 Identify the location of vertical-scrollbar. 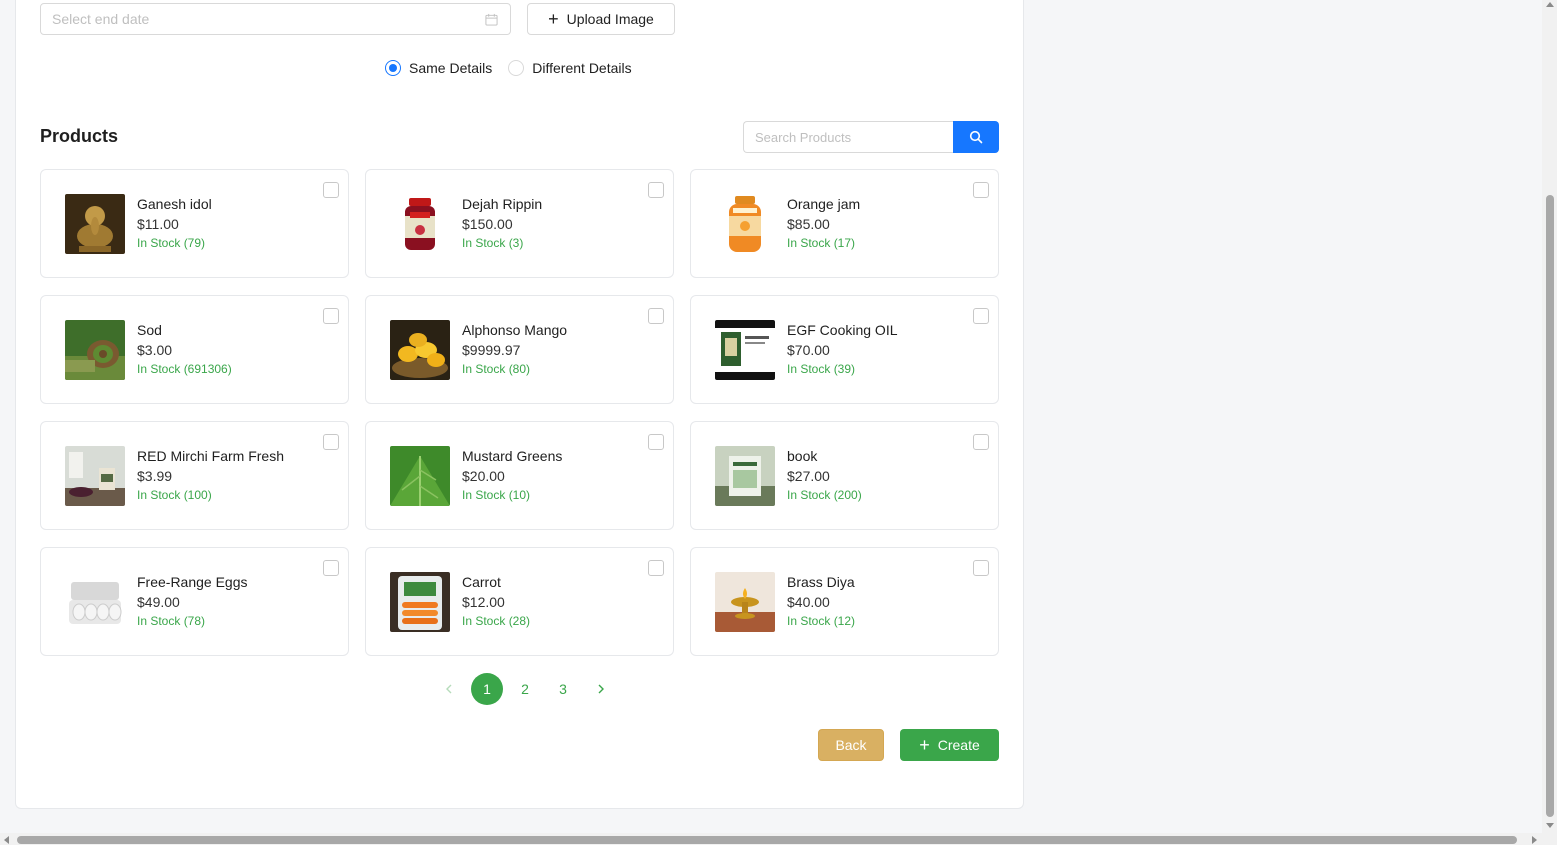
(1549, 416).